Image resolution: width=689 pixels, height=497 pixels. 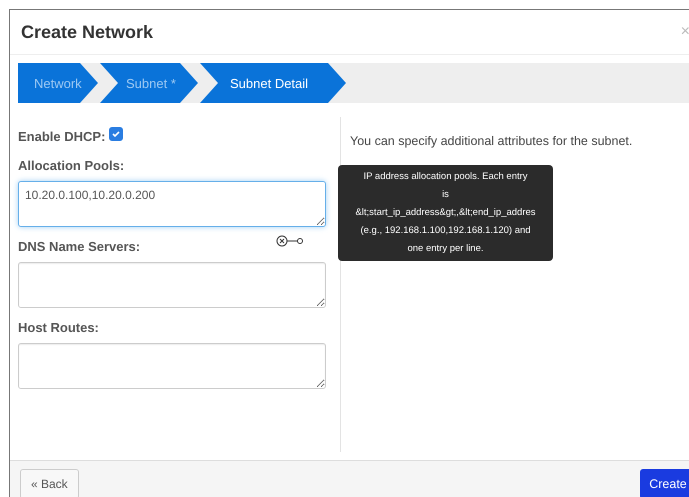 What do you see at coordinates (58, 327) in the screenshot?
I see `field-label: Host Routes:` at bounding box center [58, 327].